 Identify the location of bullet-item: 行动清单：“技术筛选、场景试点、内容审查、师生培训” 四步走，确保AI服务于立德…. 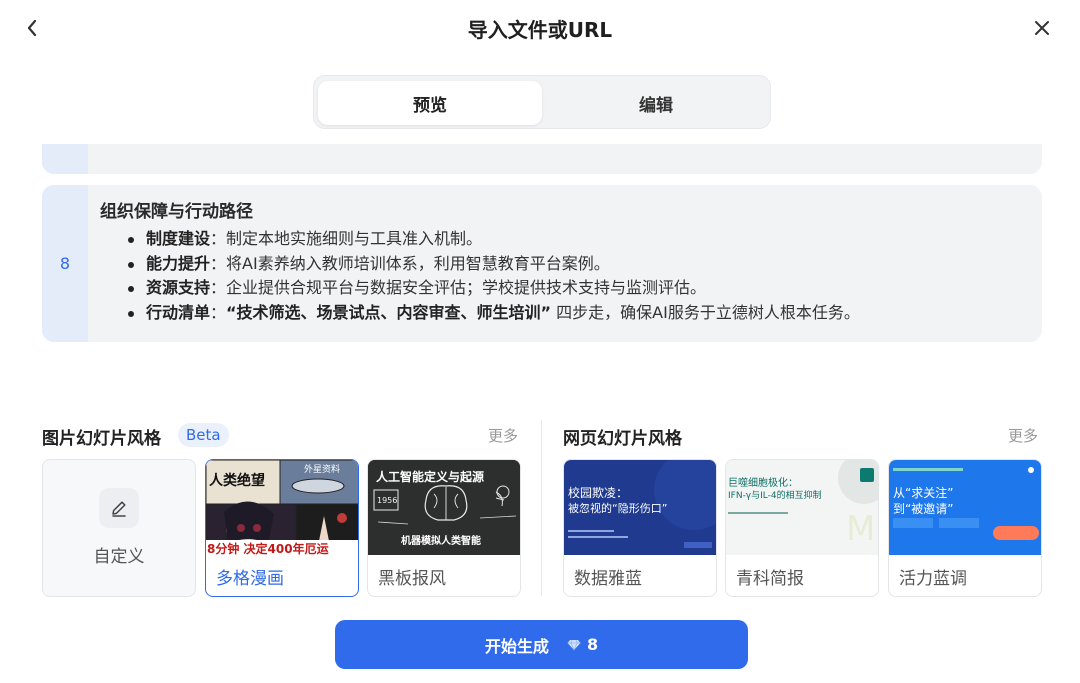
(574, 313).